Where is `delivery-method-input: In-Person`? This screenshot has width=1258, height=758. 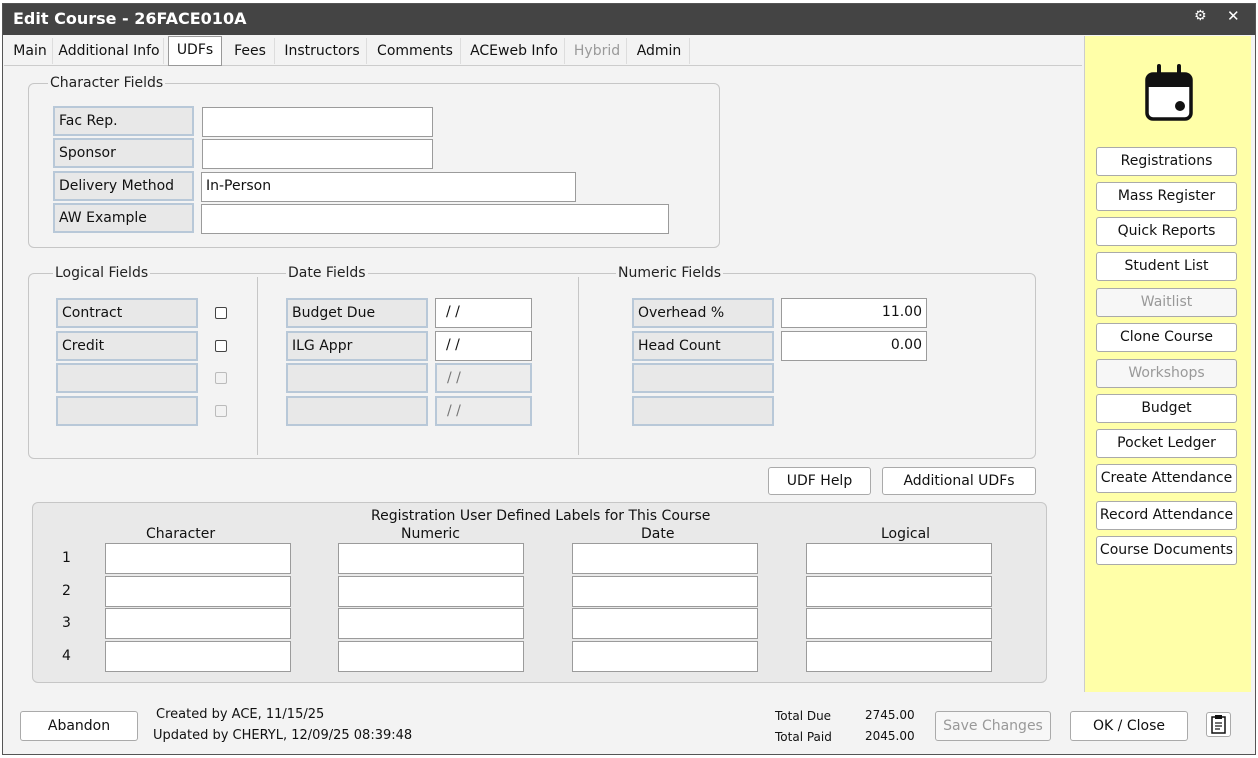 delivery-method-input: In-Person is located at coordinates (388, 187).